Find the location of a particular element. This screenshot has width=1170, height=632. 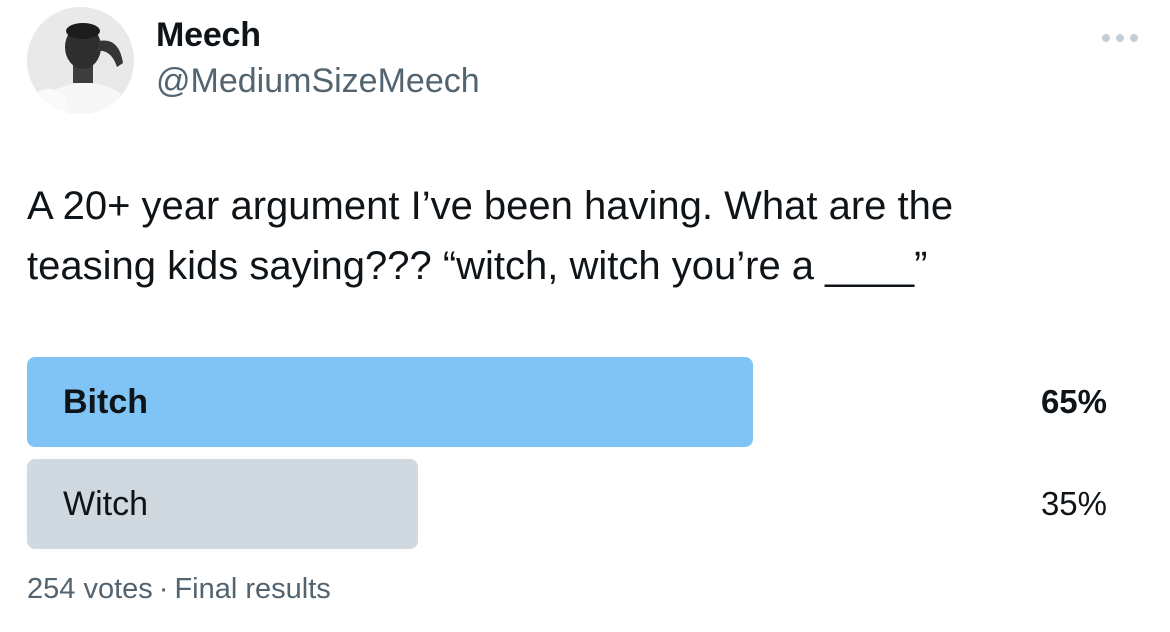

avatar is located at coordinates (80, 60).